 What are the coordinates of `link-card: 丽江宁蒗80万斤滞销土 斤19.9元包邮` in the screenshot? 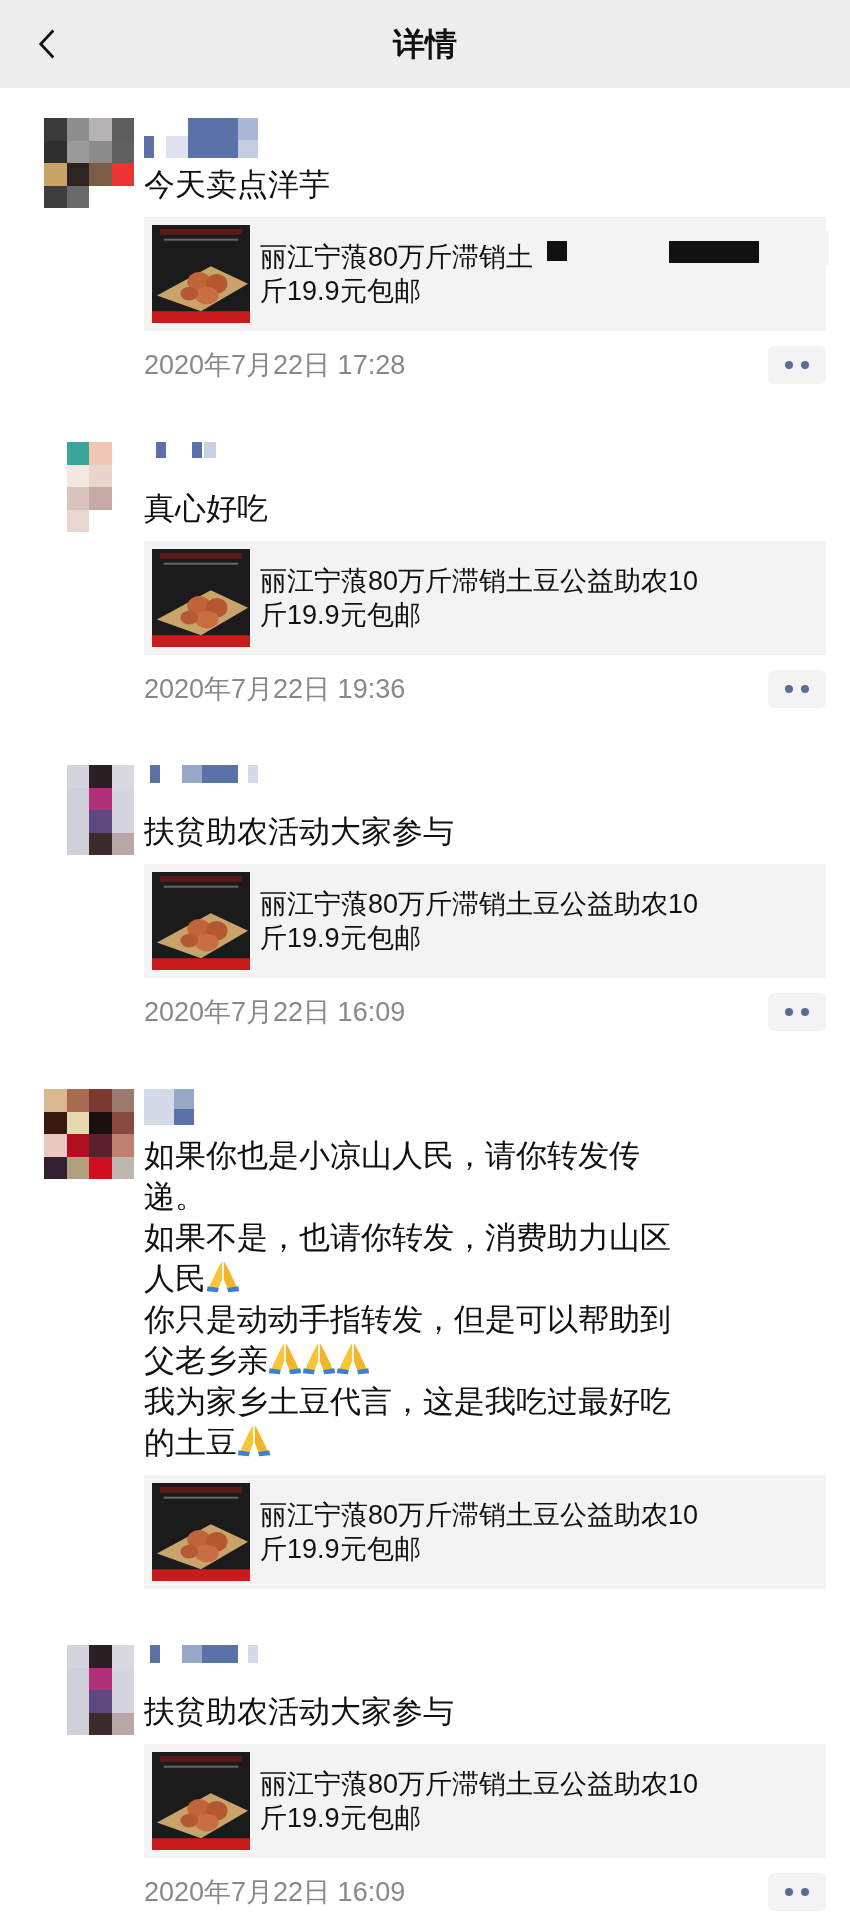 It's located at (485, 274).